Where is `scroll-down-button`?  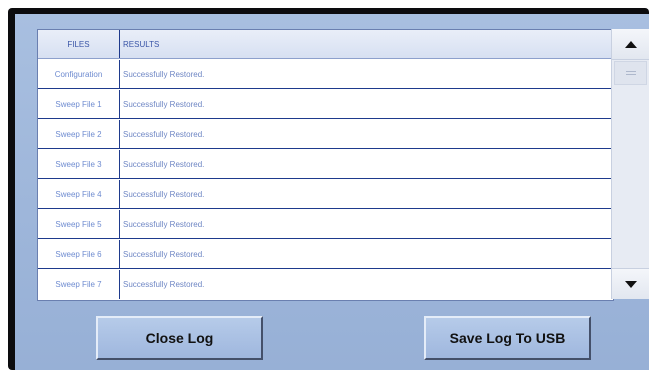 scroll-down-button is located at coordinates (630, 283).